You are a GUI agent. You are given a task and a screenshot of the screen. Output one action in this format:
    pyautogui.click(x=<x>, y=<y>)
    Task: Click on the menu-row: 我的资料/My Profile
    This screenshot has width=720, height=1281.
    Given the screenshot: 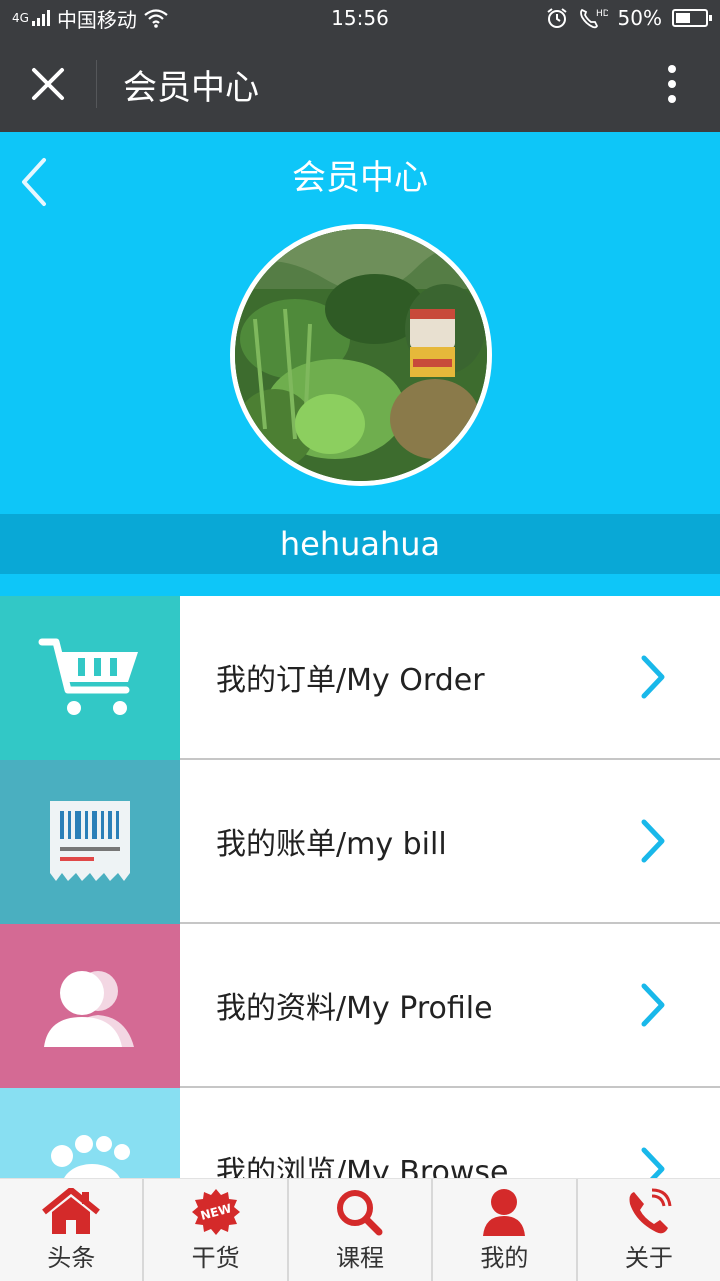 What is the action you would take?
    pyautogui.click(x=450, y=1006)
    